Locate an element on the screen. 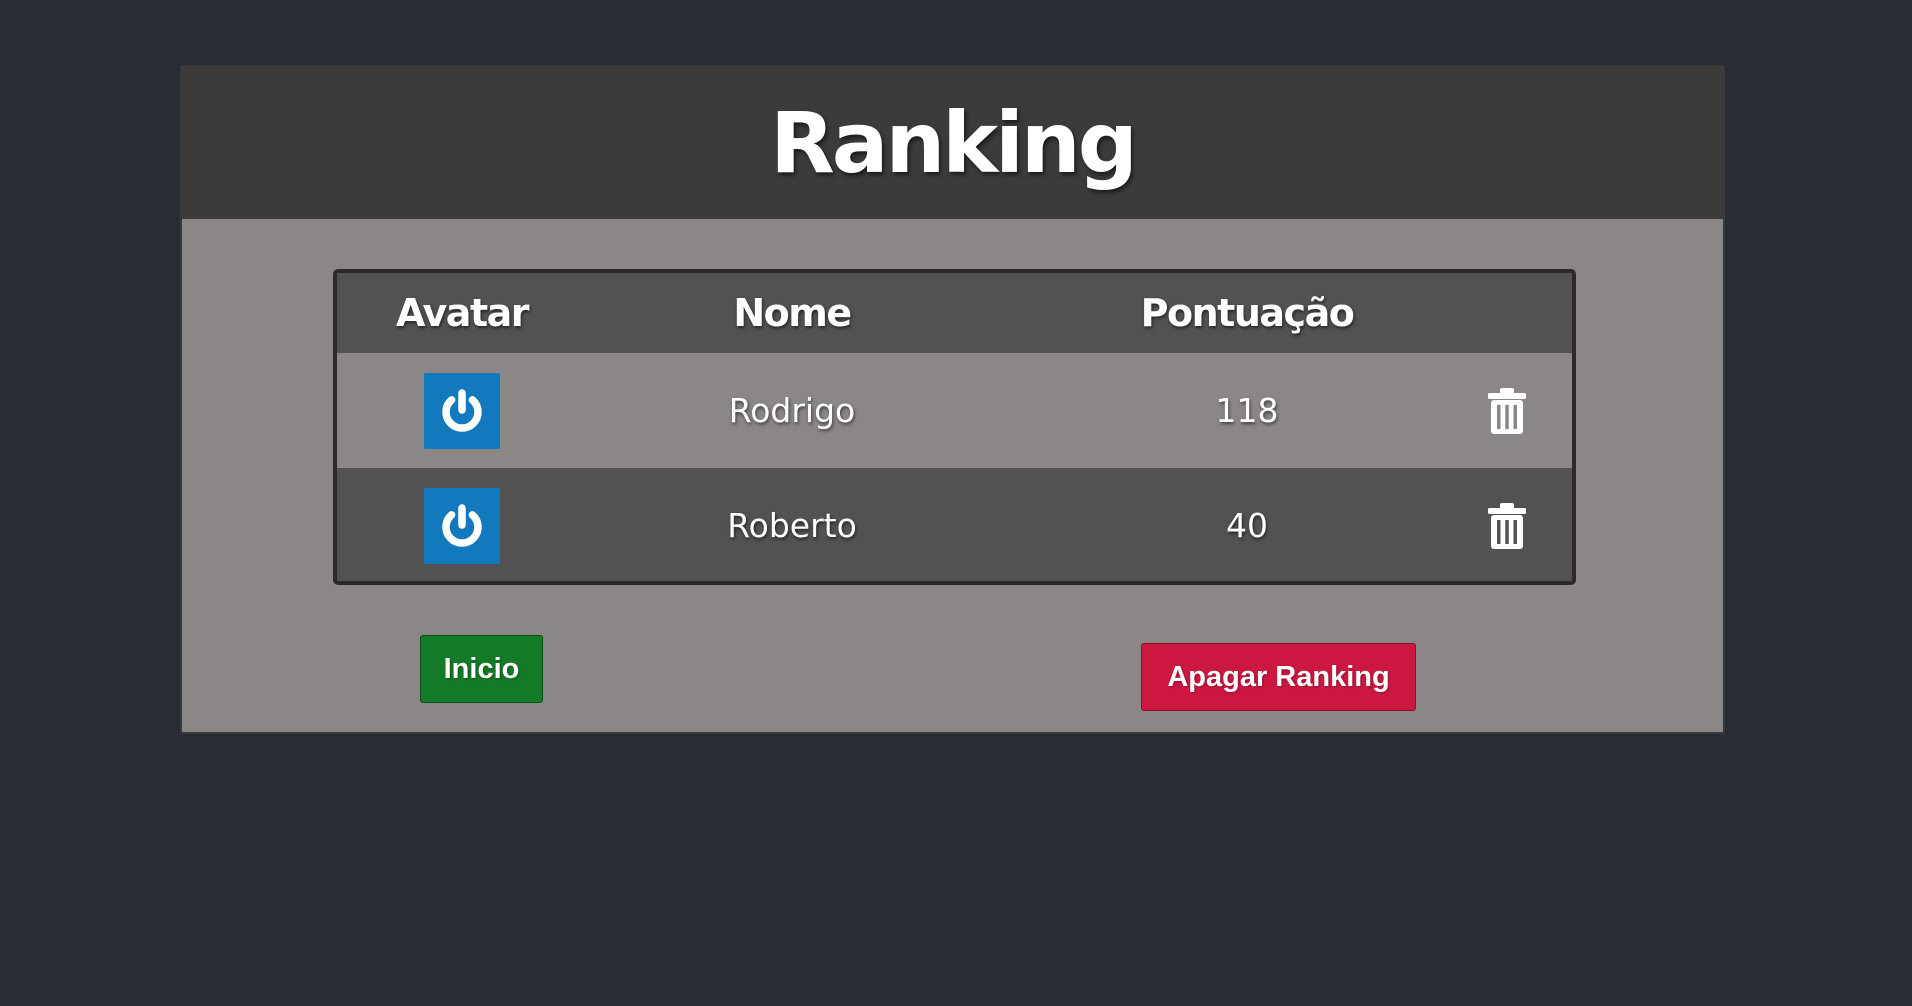  table-row: Rodrigo 118 is located at coordinates (954, 410).